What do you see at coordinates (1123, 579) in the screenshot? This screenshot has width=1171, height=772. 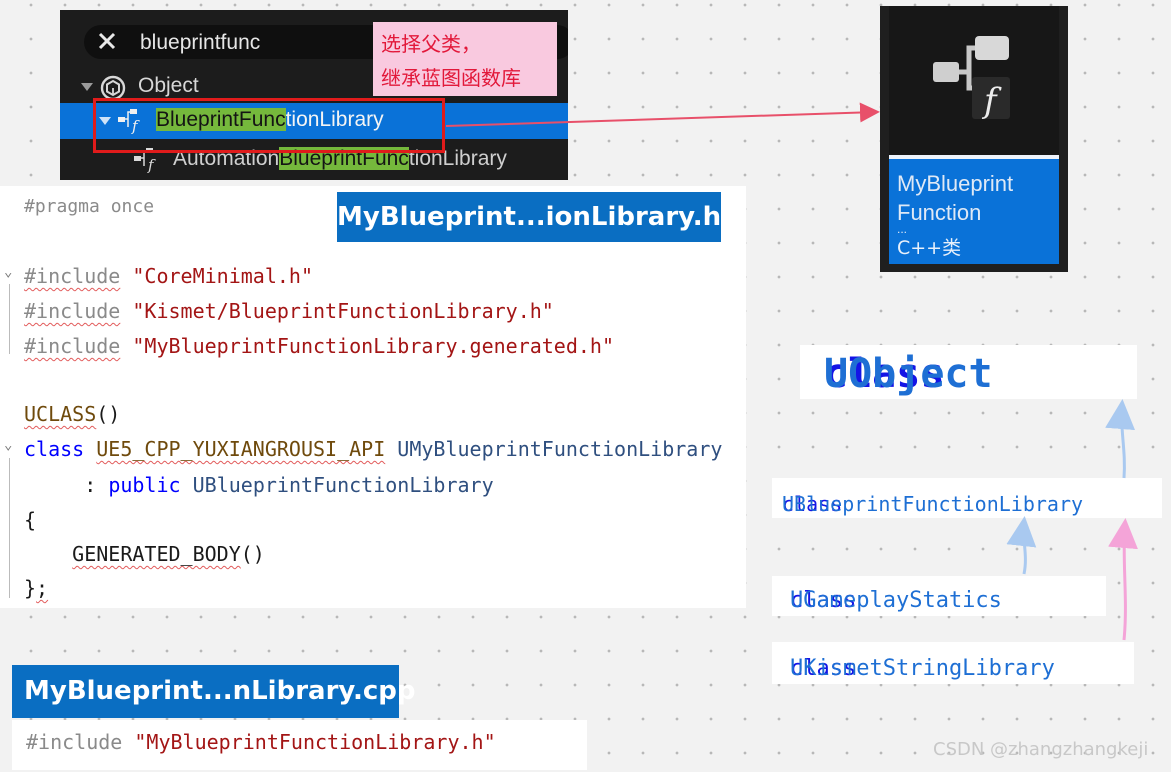 I see `arrow-uksl-to-ubfl` at bounding box center [1123, 579].